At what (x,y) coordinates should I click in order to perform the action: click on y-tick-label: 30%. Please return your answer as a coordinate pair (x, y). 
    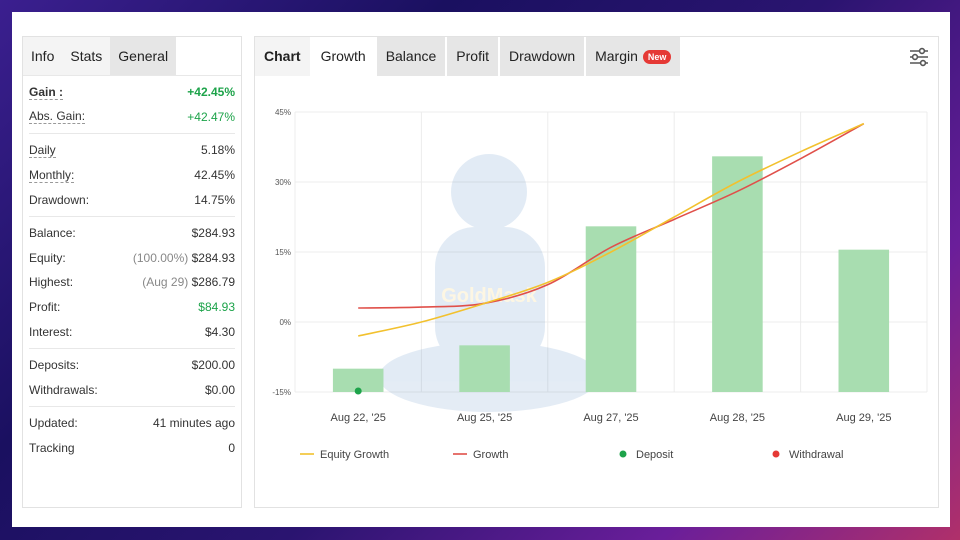
    Looking at the image, I should click on (283, 182).